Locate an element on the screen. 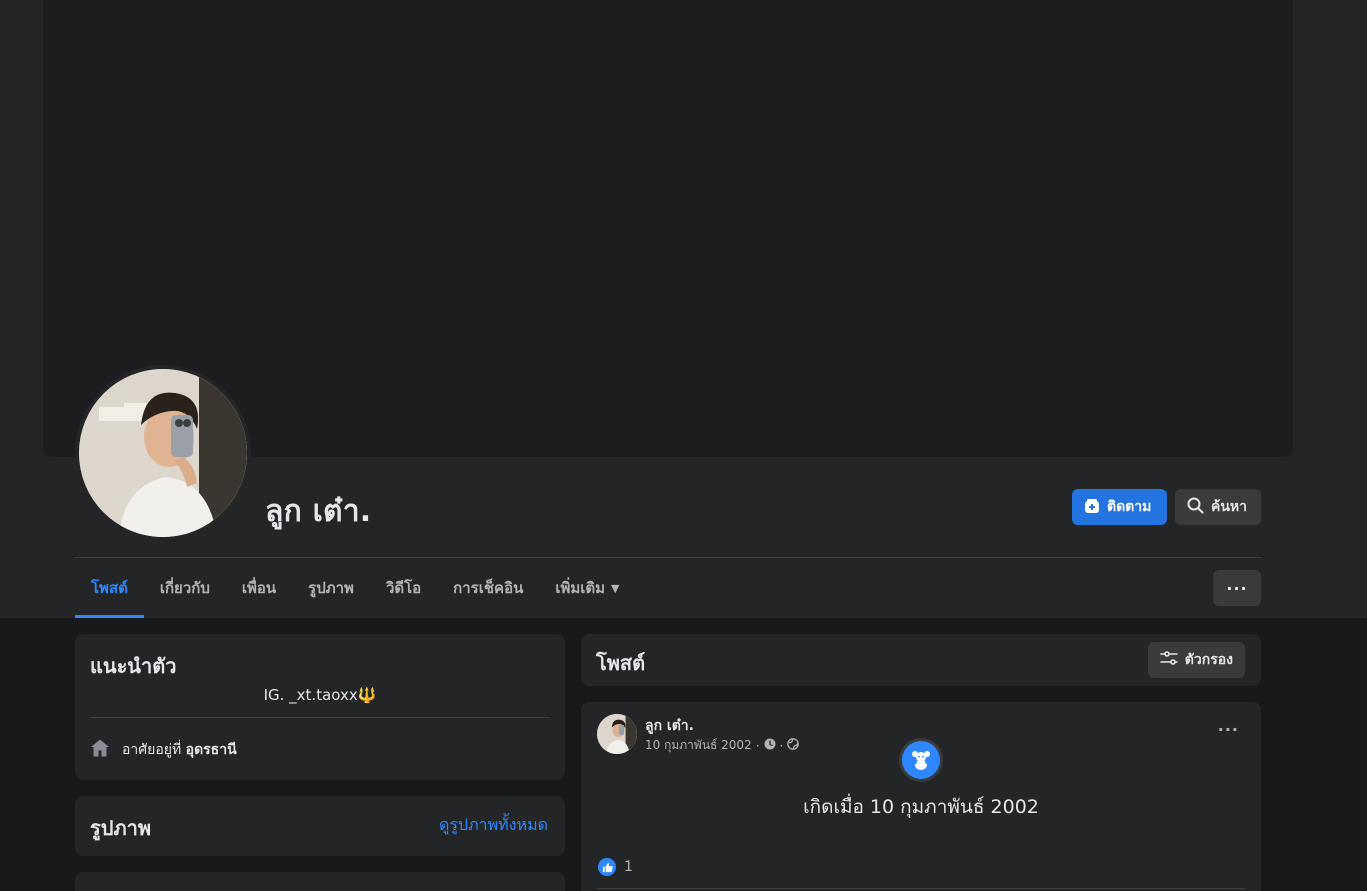 The width and height of the screenshot is (1367, 891). add-friend-icon is located at coordinates (1092, 507).